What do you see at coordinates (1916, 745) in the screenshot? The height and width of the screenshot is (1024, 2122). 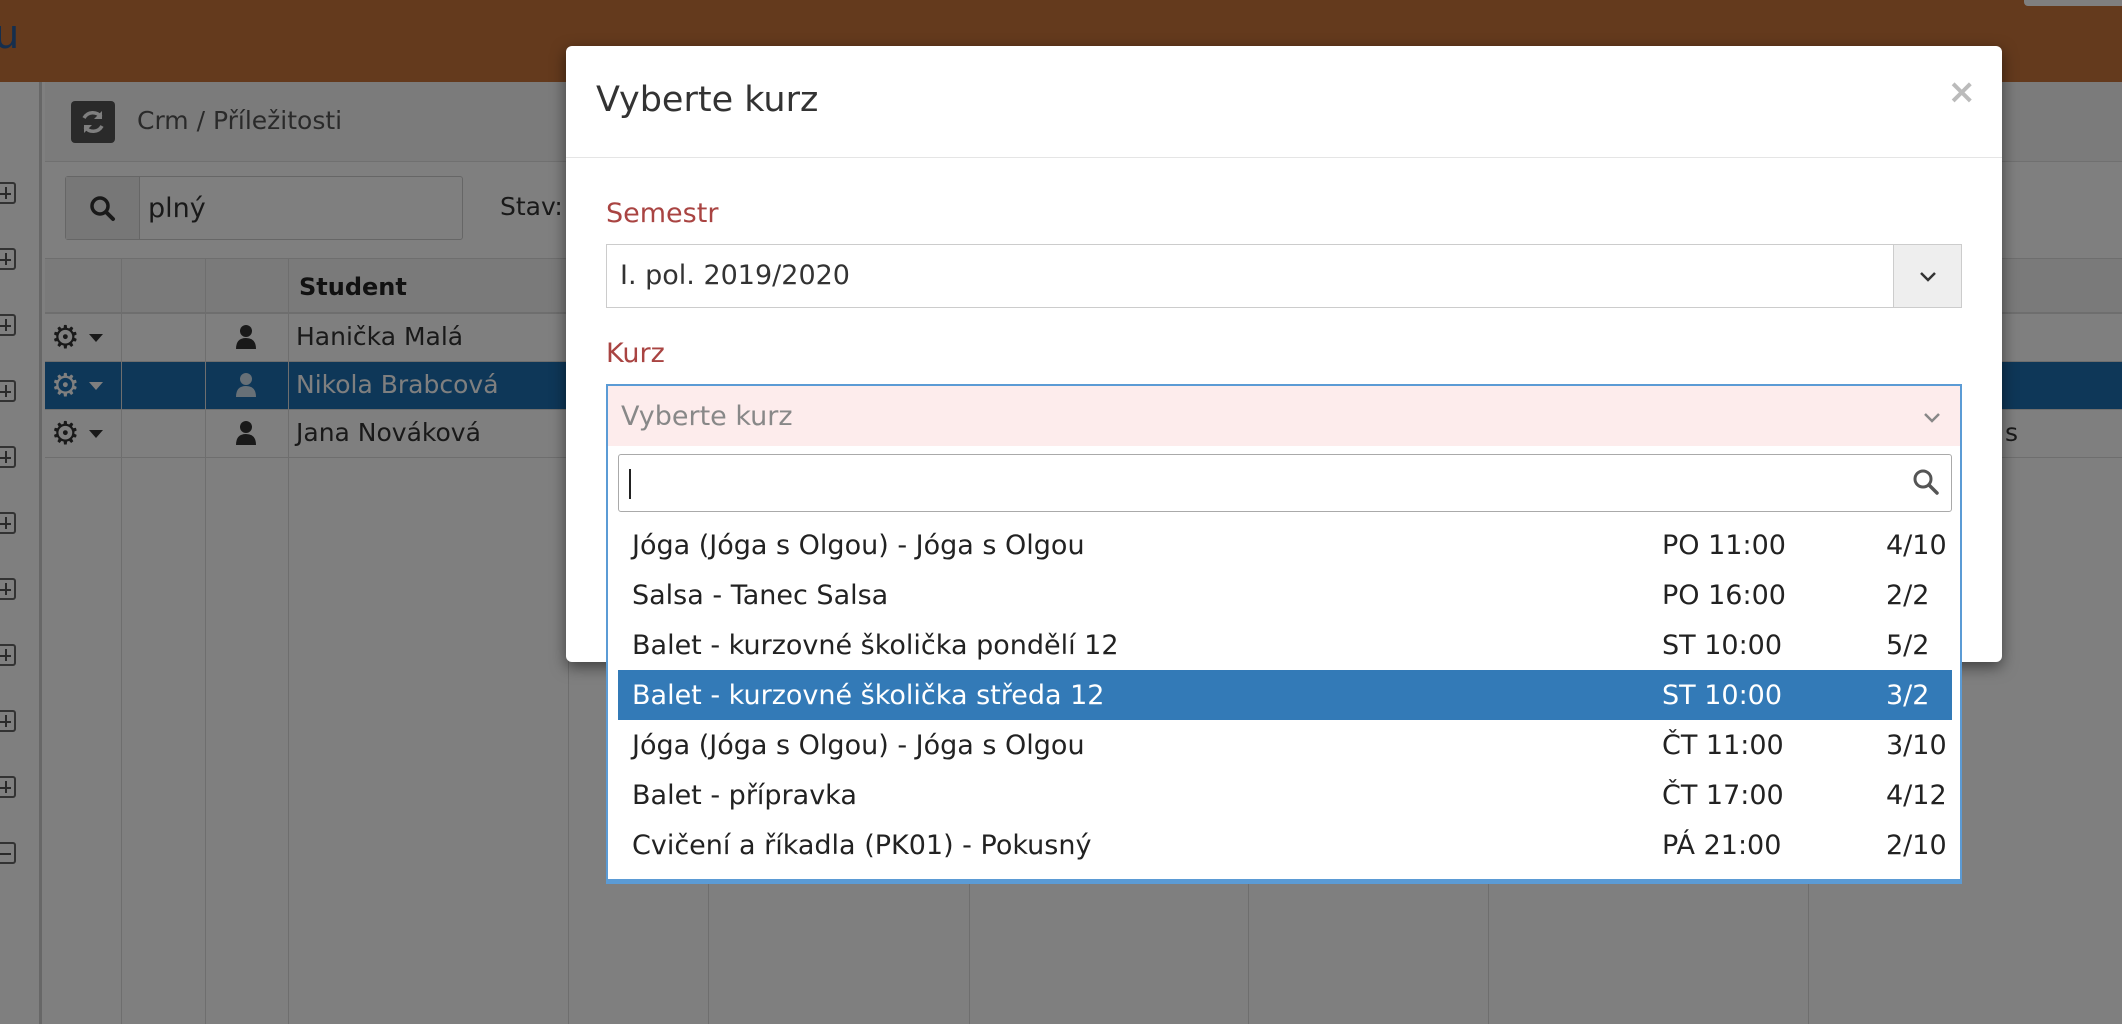 I see `option-capacity: 3/10` at bounding box center [1916, 745].